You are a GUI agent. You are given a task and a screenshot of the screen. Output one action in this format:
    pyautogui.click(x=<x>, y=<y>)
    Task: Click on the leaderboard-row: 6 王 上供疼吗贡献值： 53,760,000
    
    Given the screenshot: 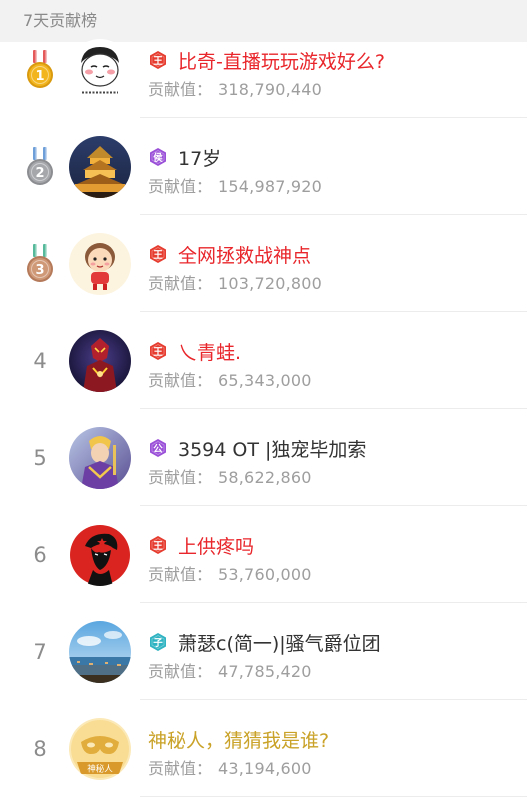 What is the action you would take?
    pyautogui.click(x=263, y=554)
    